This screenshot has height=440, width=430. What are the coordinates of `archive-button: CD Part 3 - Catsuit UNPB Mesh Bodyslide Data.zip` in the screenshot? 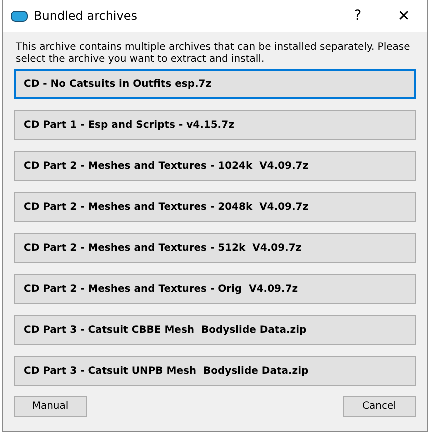 It's located at (215, 371).